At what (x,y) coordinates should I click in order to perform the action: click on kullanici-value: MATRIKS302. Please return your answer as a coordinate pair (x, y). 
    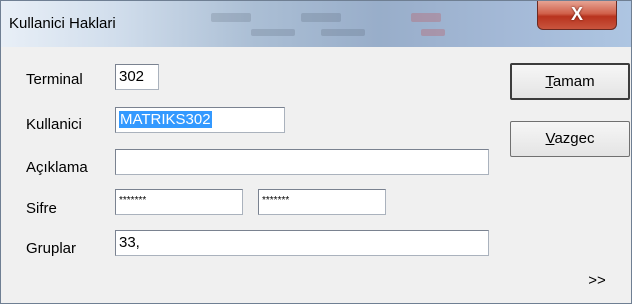
    Looking at the image, I should click on (165, 119).